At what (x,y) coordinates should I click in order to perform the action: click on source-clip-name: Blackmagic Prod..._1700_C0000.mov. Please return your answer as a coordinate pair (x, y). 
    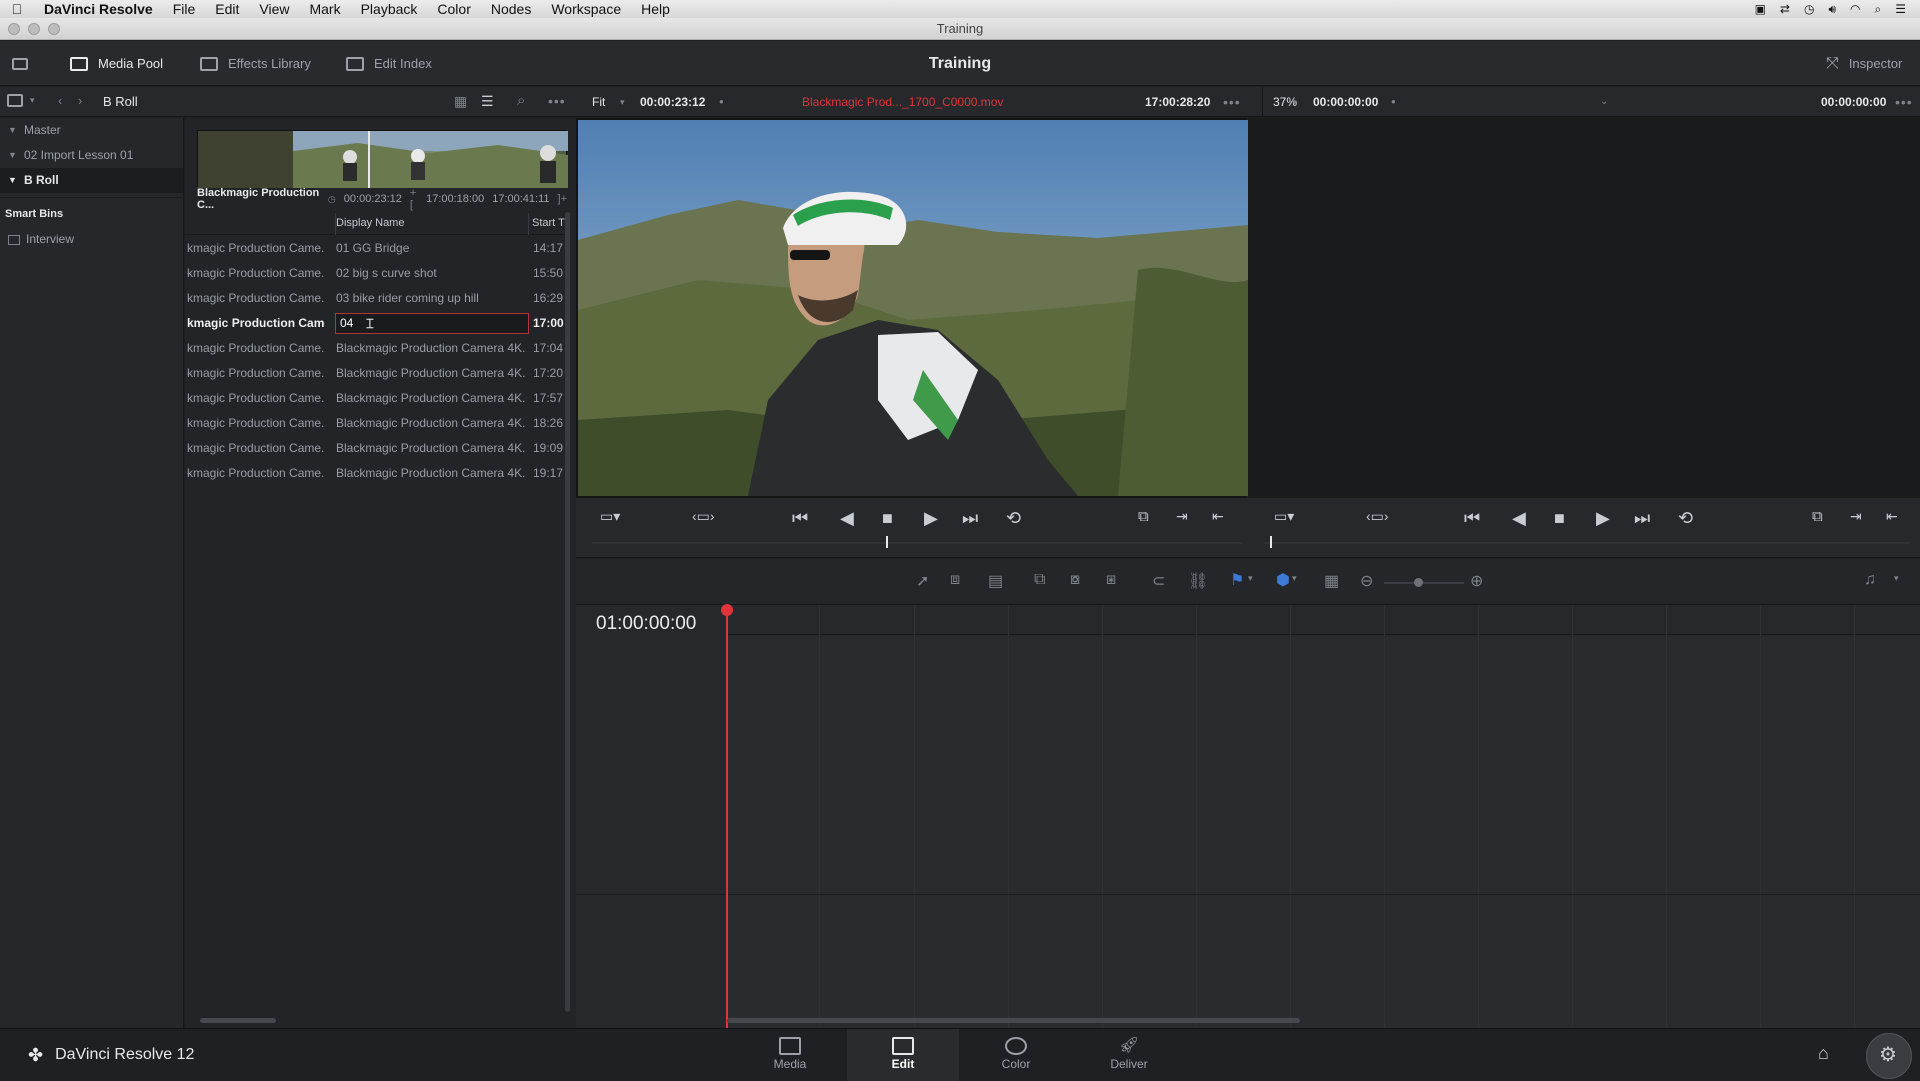
    Looking at the image, I should click on (902, 102).